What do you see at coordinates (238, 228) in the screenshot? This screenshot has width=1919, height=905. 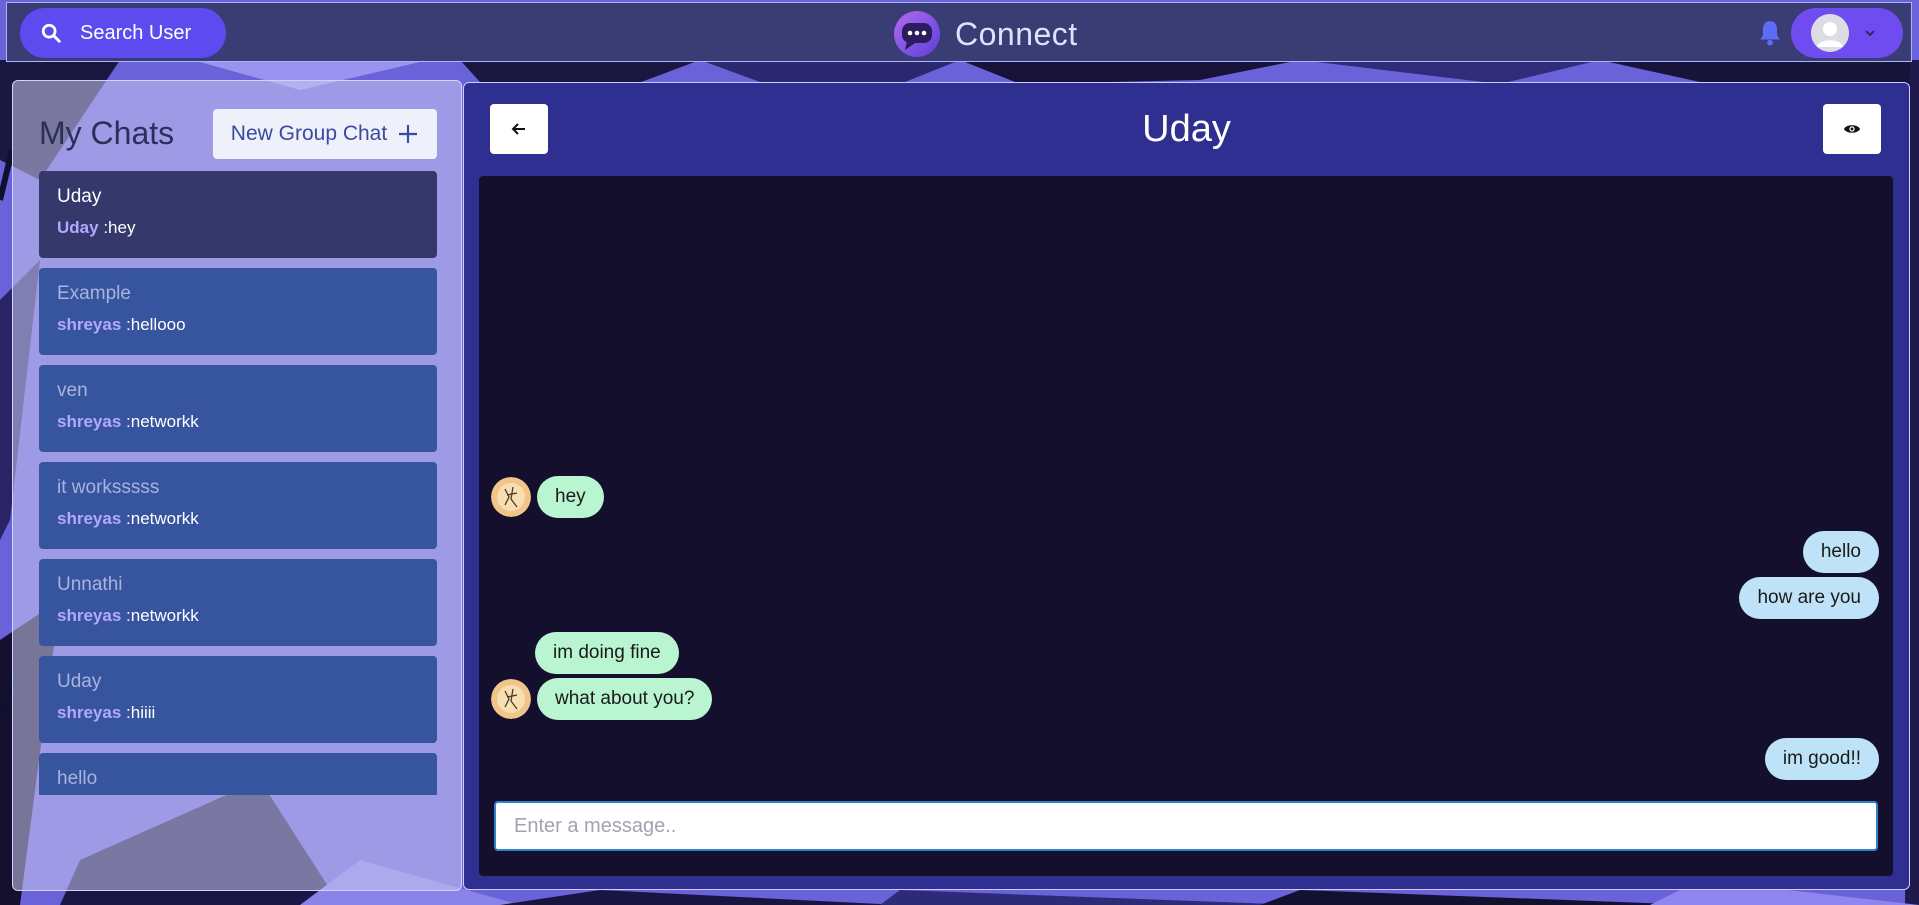 I see `chat-latest-message: Uday :hey` at bounding box center [238, 228].